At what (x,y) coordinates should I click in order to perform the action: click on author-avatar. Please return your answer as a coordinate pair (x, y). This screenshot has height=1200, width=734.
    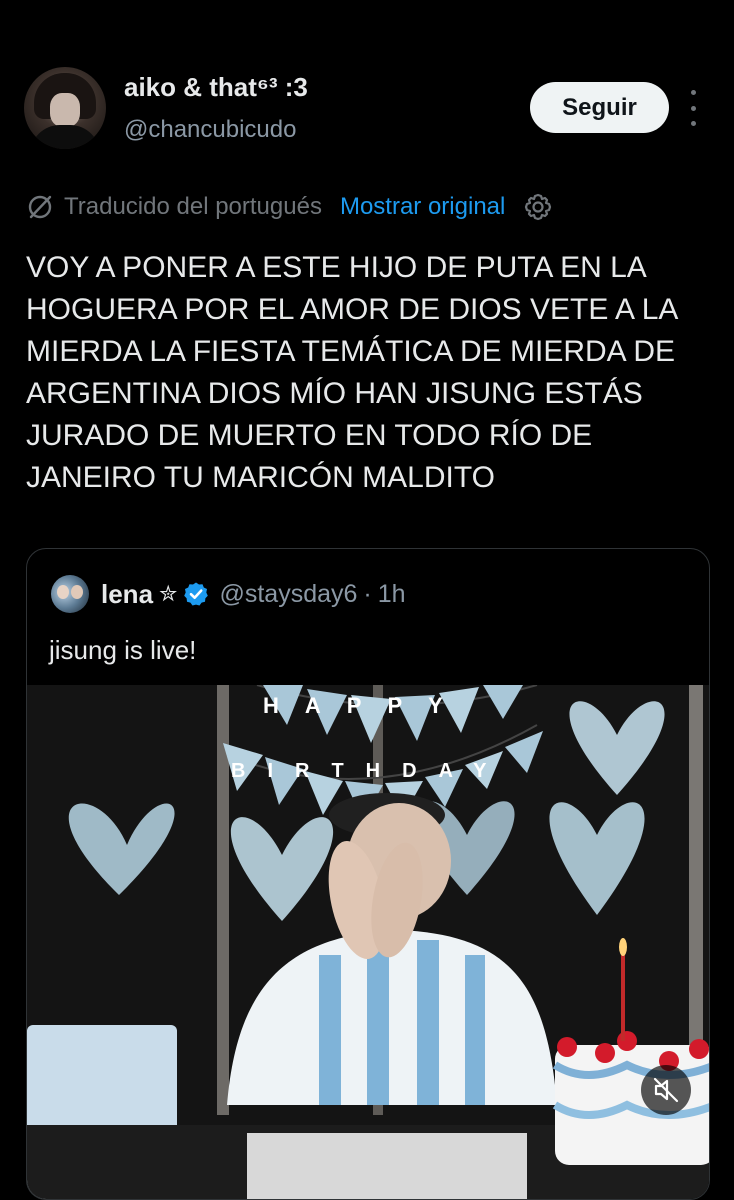
    Looking at the image, I should click on (65, 108).